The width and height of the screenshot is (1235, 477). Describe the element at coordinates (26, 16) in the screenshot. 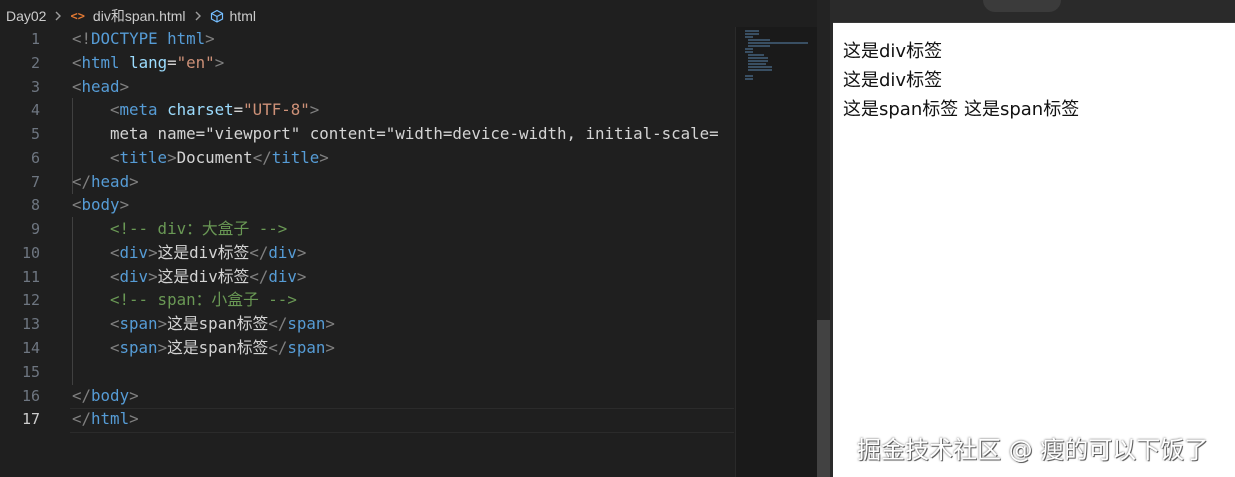

I see `breadcrumb-folder-label: Day02` at that location.